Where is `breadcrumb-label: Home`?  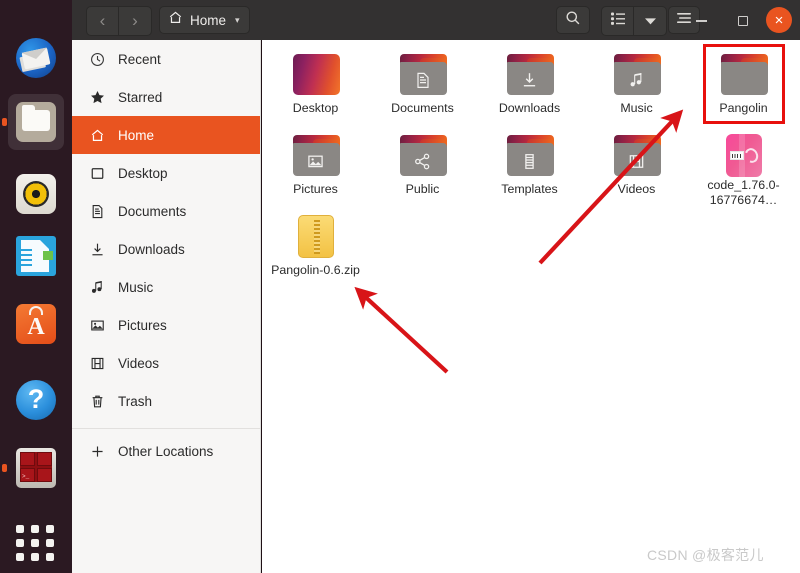
breadcrumb-label: Home is located at coordinates (208, 20).